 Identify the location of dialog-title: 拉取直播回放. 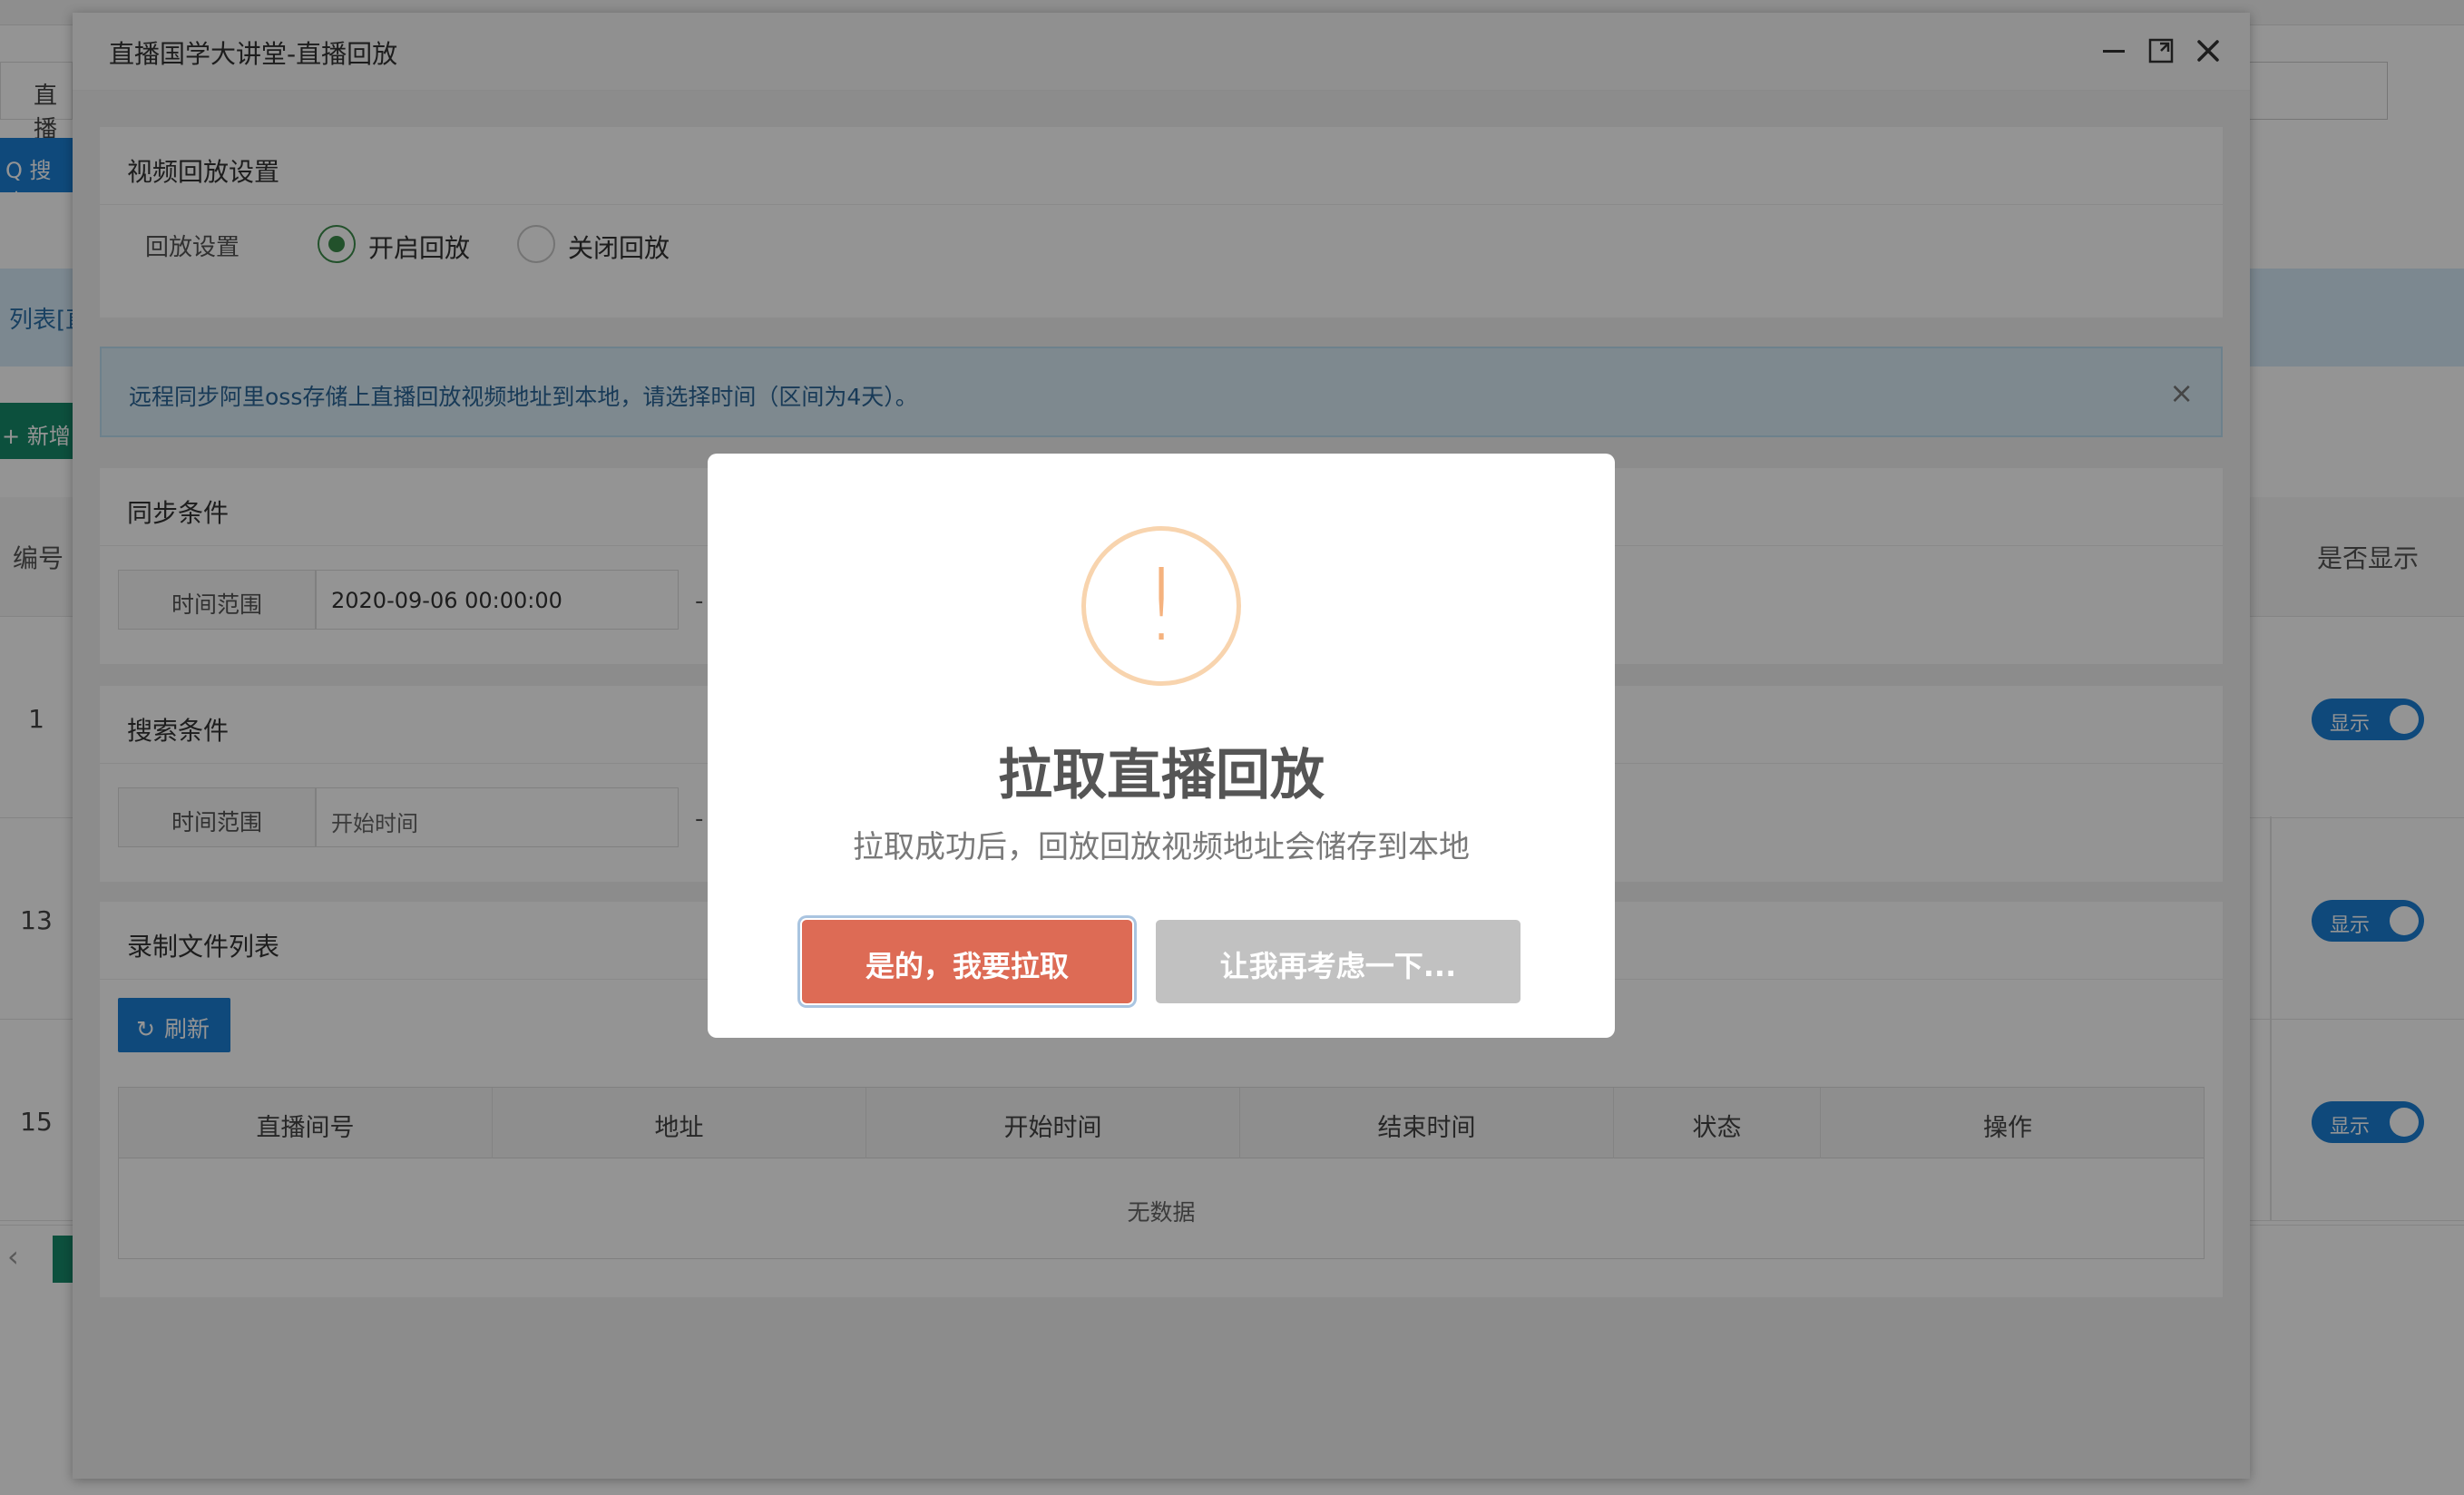
(1161, 775).